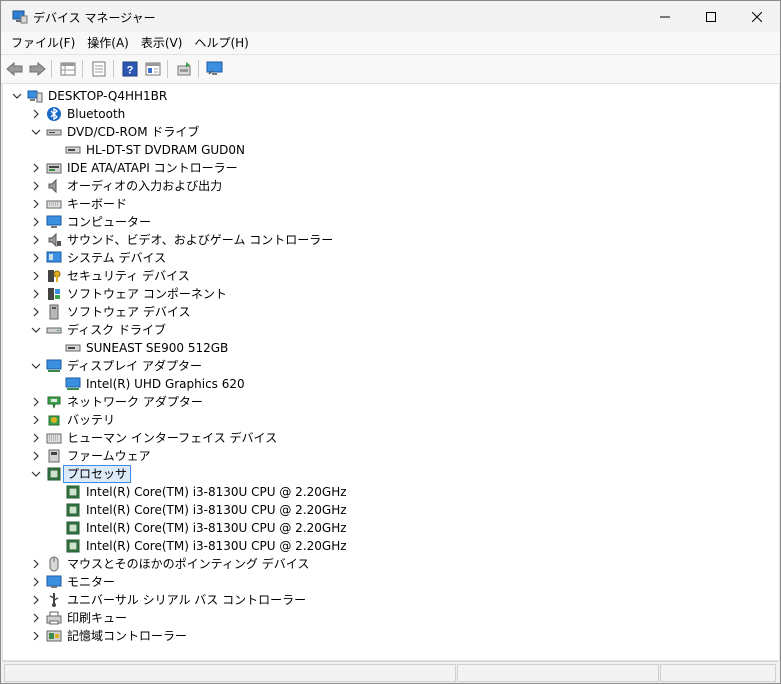 This screenshot has height=684, width=781. Describe the element at coordinates (165, 384) in the screenshot. I see `node-label: Intel(R) UHD Graphics 620` at that location.